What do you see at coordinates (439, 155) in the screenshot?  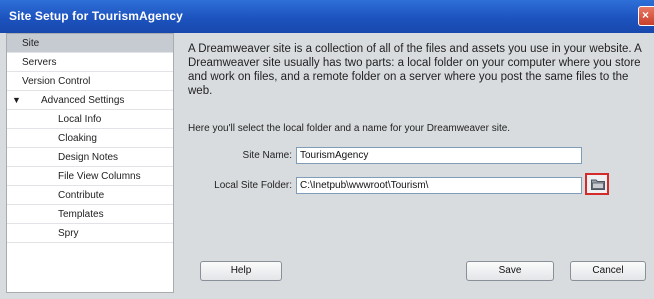 I see `site-name-input: TourismAgency` at bounding box center [439, 155].